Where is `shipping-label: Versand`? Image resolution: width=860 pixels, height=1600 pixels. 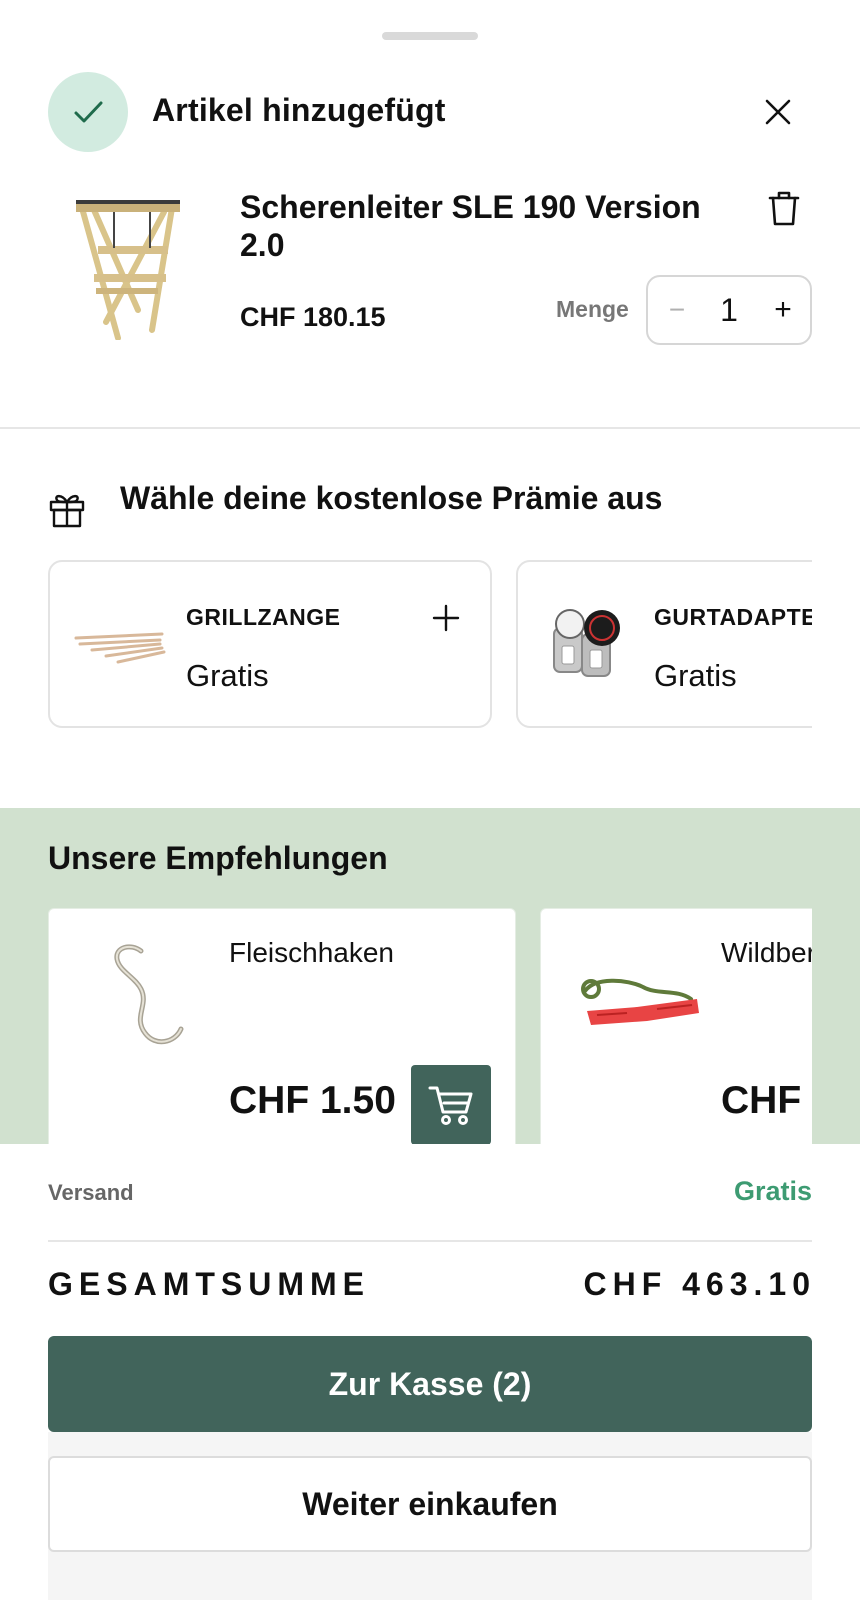 shipping-label: Versand is located at coordinates (91, 1192).